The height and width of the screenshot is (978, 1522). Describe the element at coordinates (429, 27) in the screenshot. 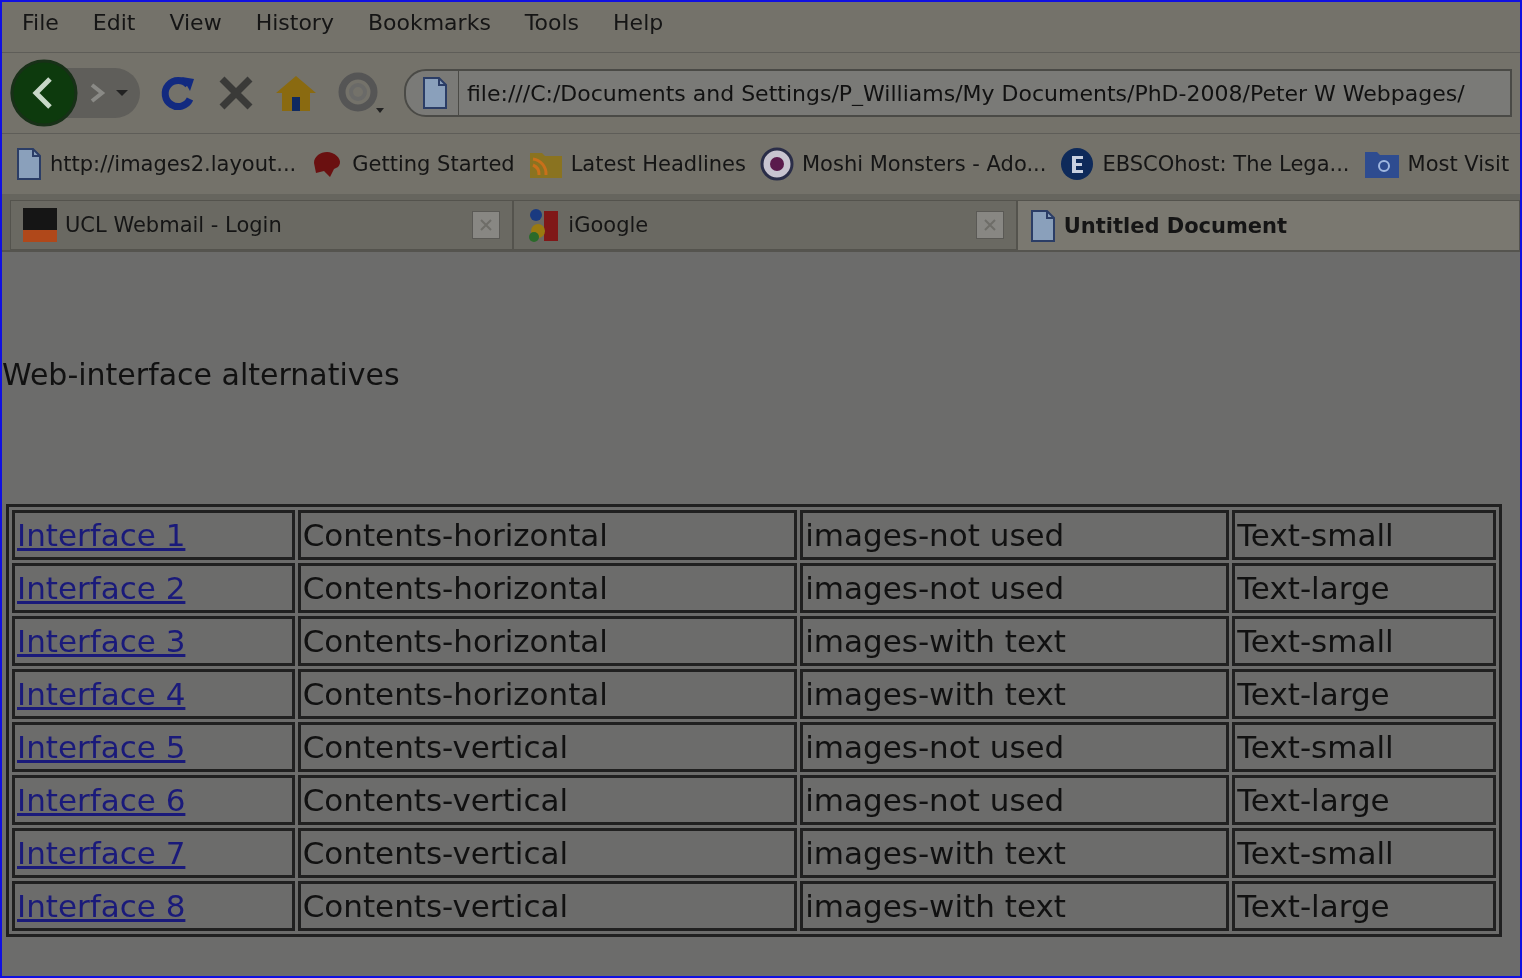

I see `menu-item: Bookmarks` at that location.